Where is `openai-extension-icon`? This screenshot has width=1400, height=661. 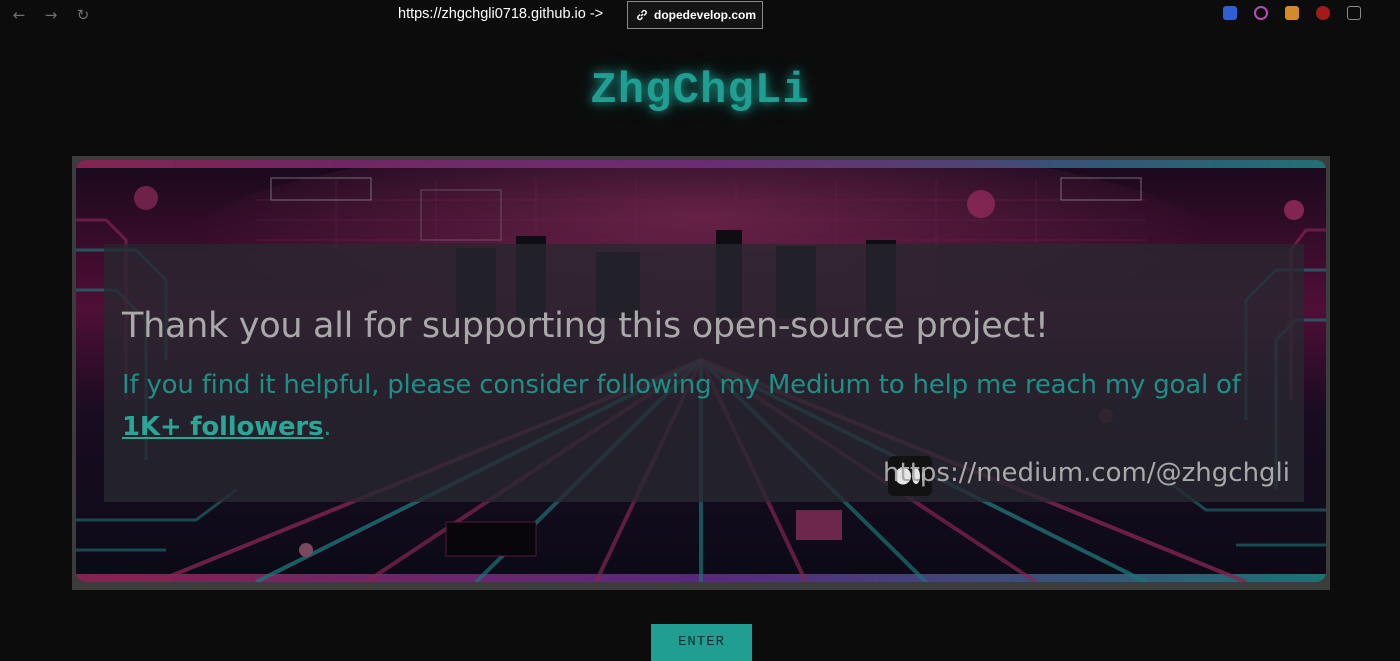 openai-extension-icon is located at coordinates (1261, 13).